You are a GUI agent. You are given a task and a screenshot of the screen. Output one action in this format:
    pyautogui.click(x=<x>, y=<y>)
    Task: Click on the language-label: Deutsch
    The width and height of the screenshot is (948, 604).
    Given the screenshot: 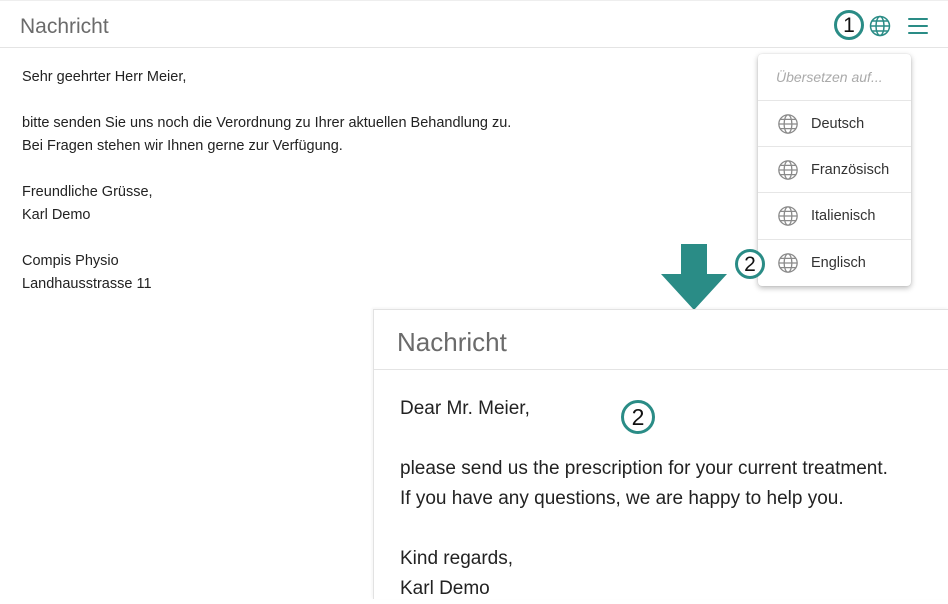 What is the action you would take?
    pyautogui.click(x=838, y=124)
    